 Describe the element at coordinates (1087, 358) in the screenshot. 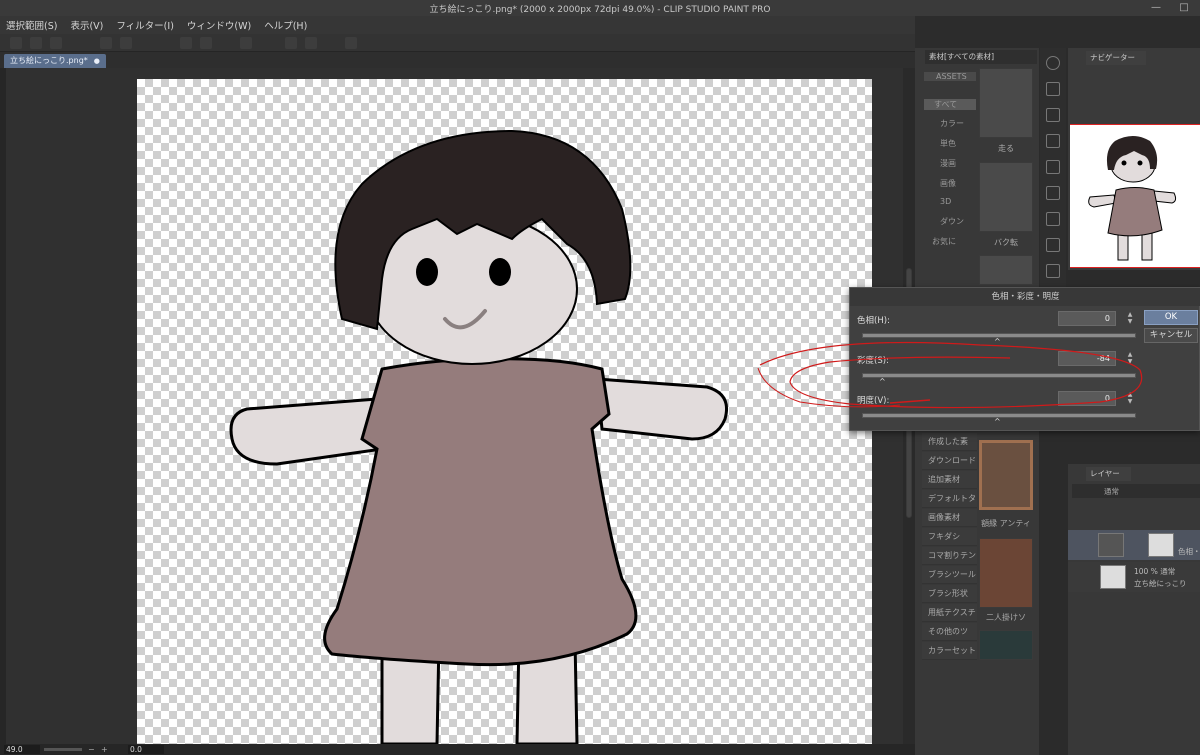

I see `saturation-input: -84` at that location.